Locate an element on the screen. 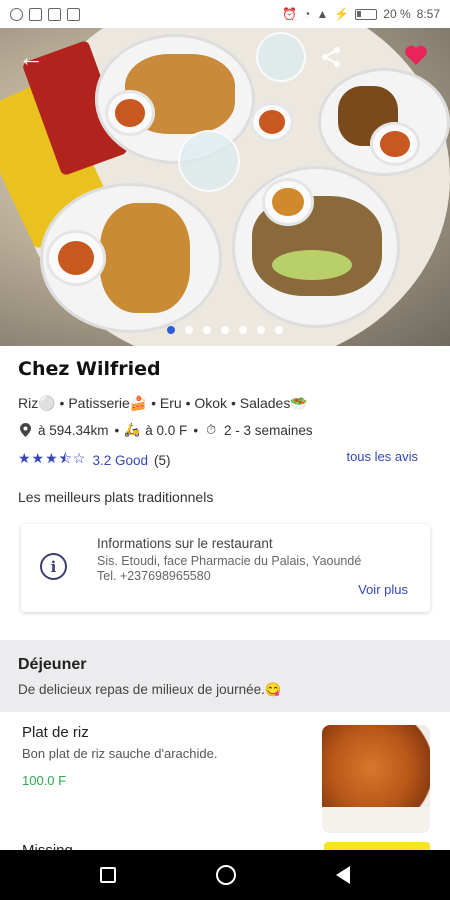 This screenshot has height=900, width=450. timer-icon: ⏱ is located at coordinates (211, 429).